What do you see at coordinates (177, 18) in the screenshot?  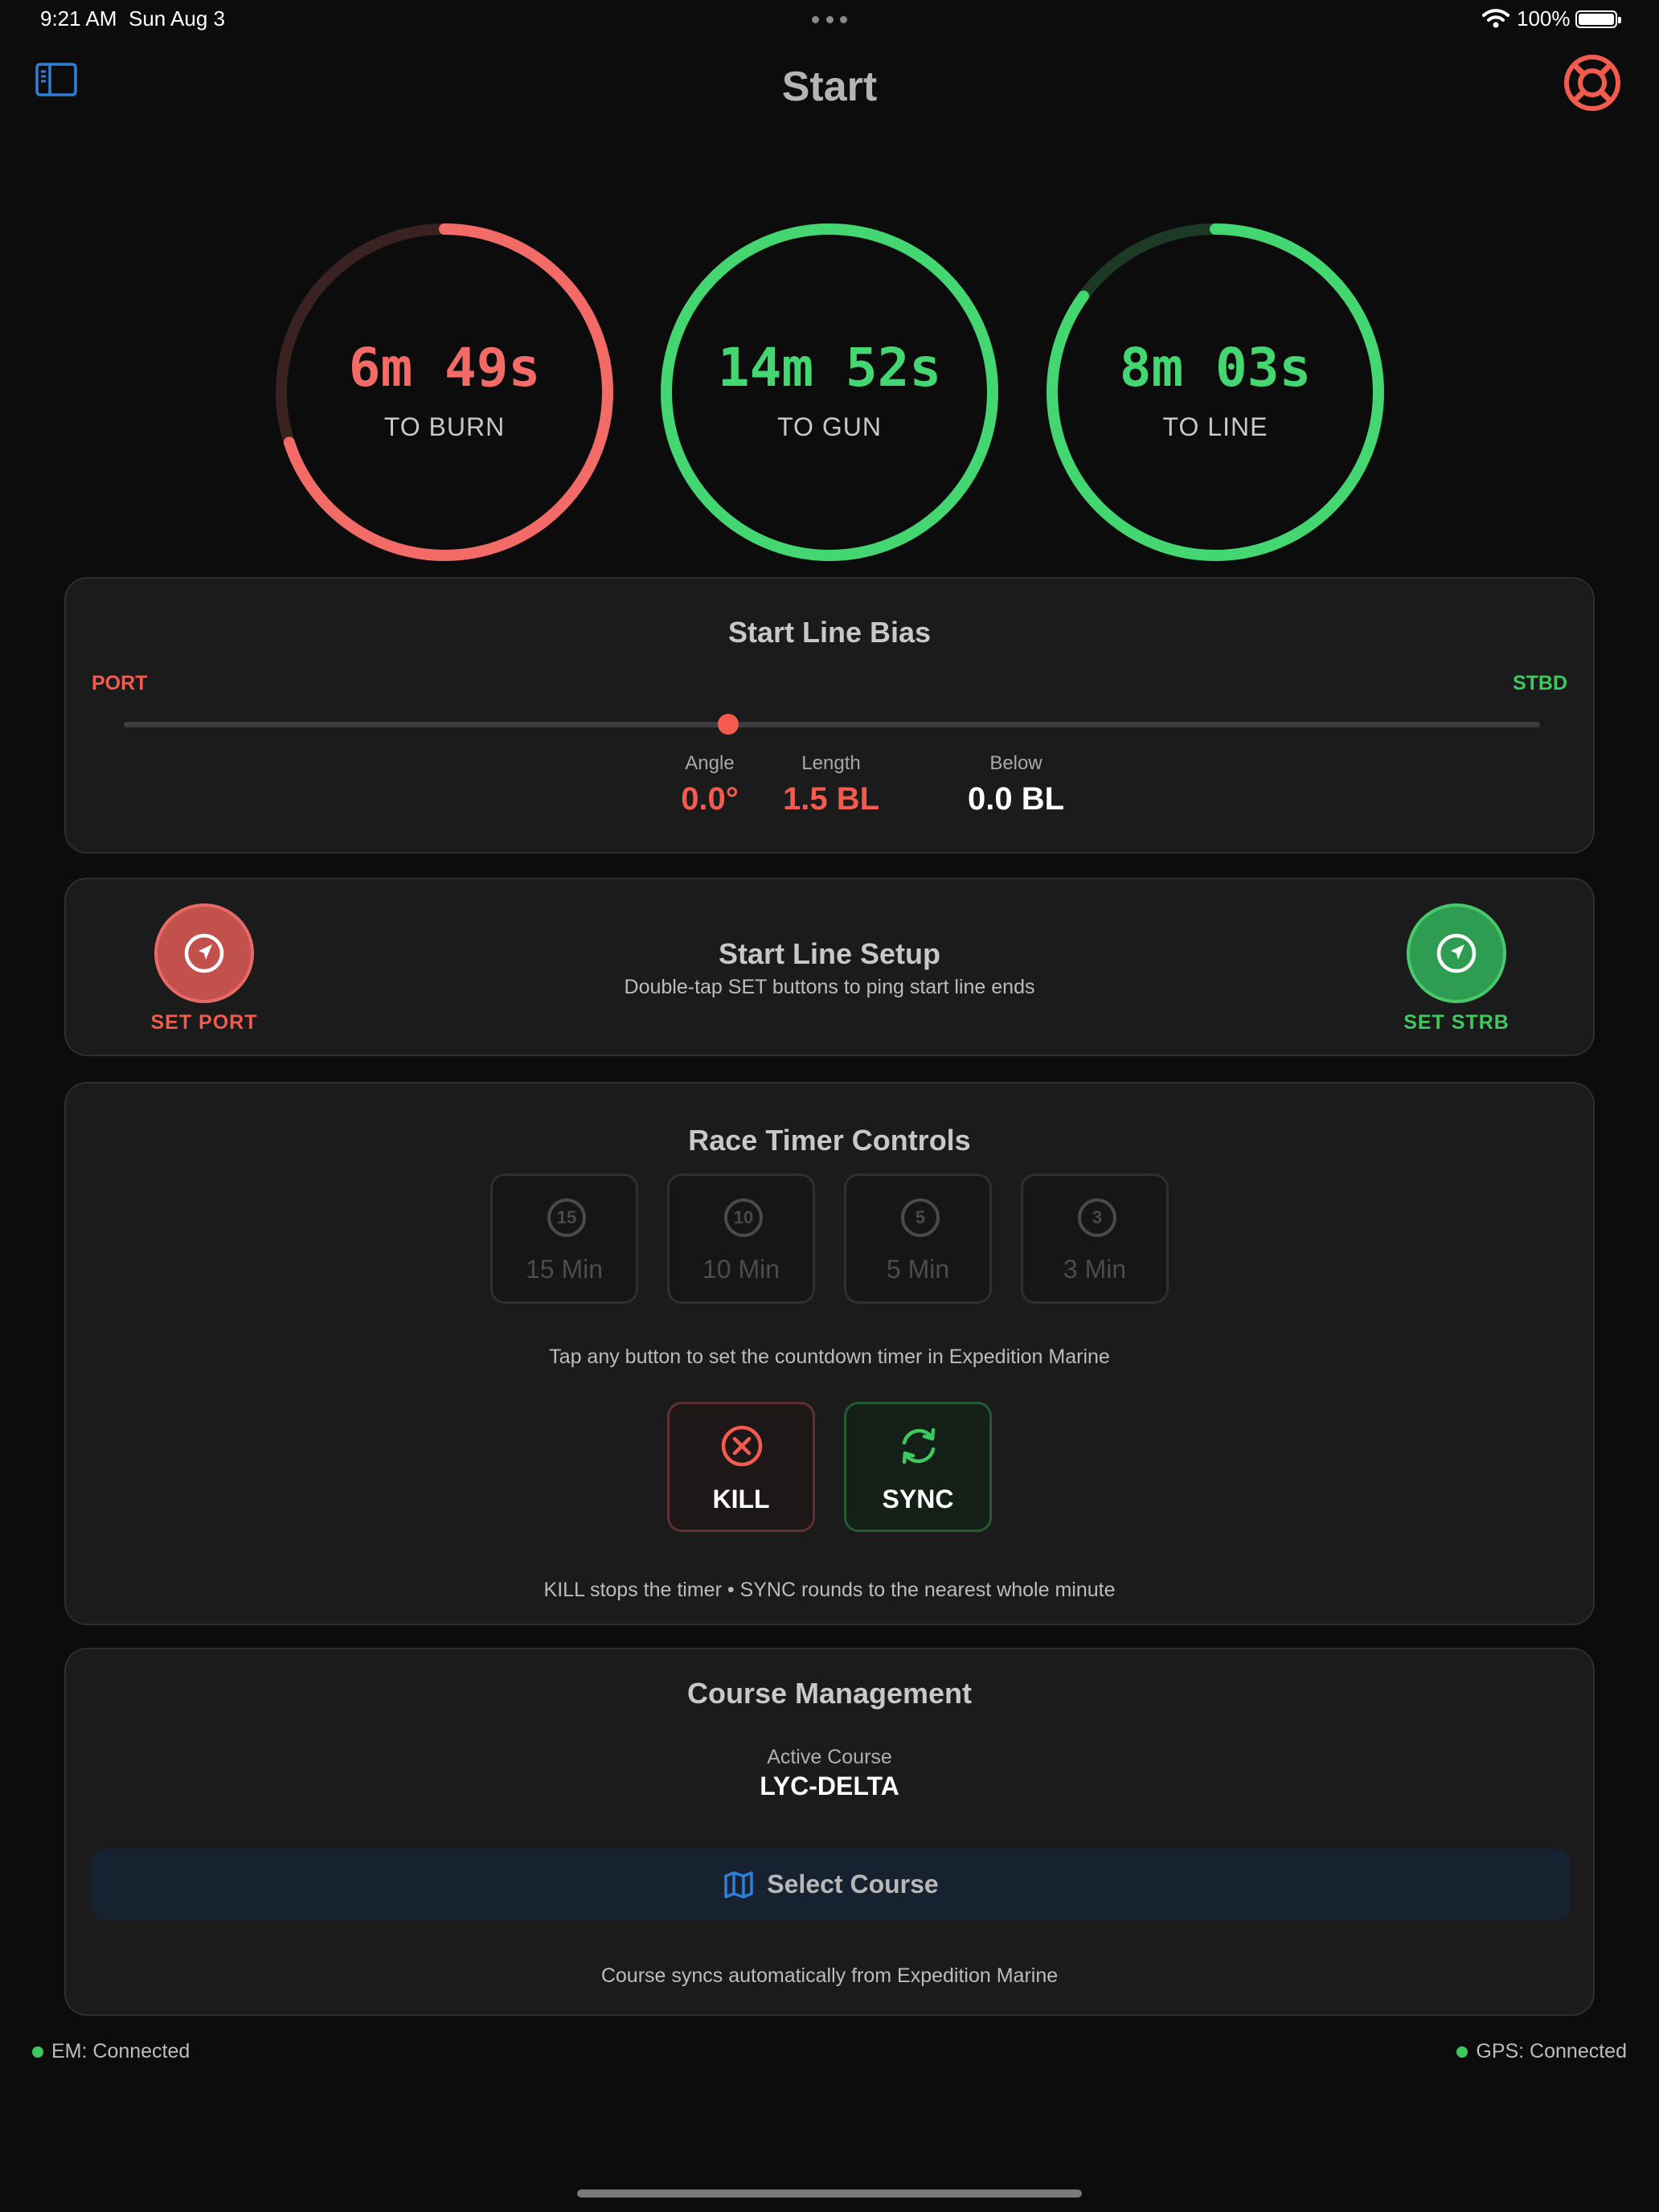 I see `status-date: Sun Aug 3` at bounding box center [177, 18].